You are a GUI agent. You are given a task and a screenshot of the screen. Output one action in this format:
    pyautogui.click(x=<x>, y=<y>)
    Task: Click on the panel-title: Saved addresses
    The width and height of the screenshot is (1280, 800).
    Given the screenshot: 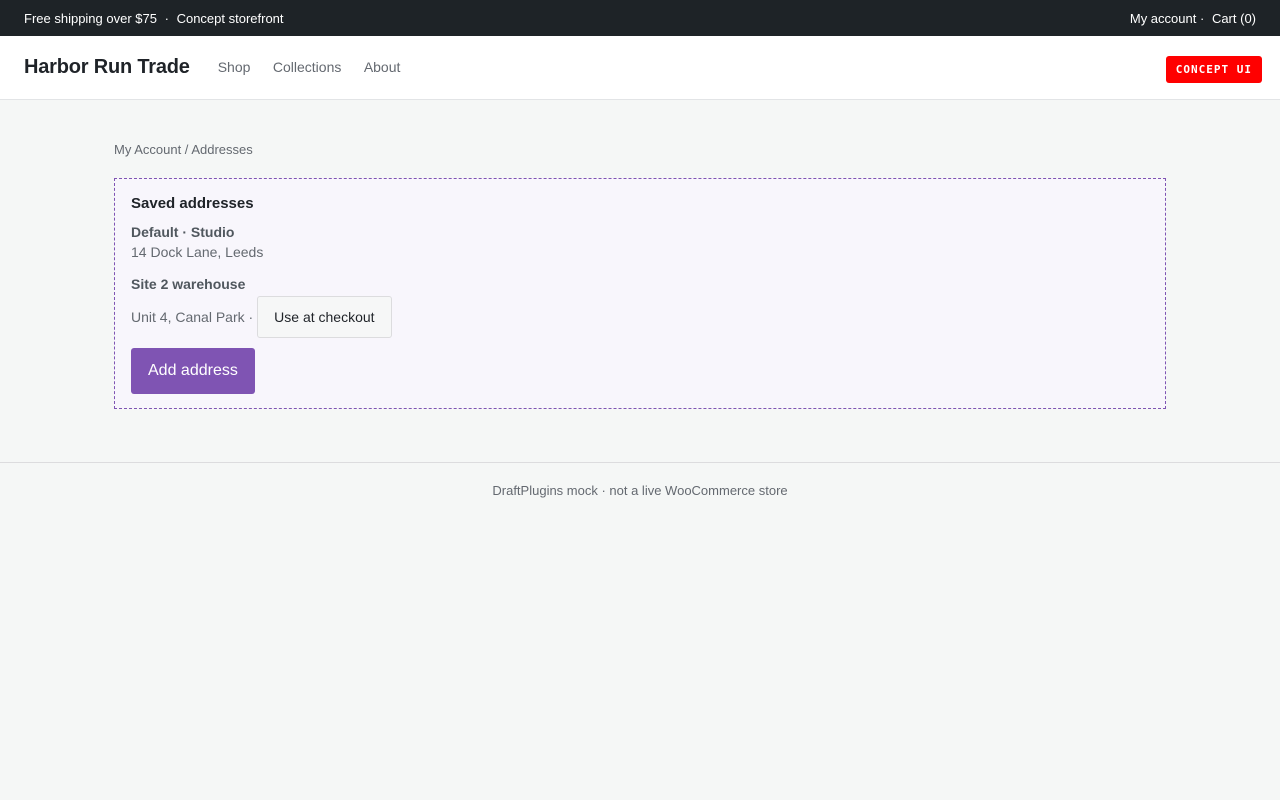 What is the action you would take?
    pyautogui.click(x=192, y=203)
    